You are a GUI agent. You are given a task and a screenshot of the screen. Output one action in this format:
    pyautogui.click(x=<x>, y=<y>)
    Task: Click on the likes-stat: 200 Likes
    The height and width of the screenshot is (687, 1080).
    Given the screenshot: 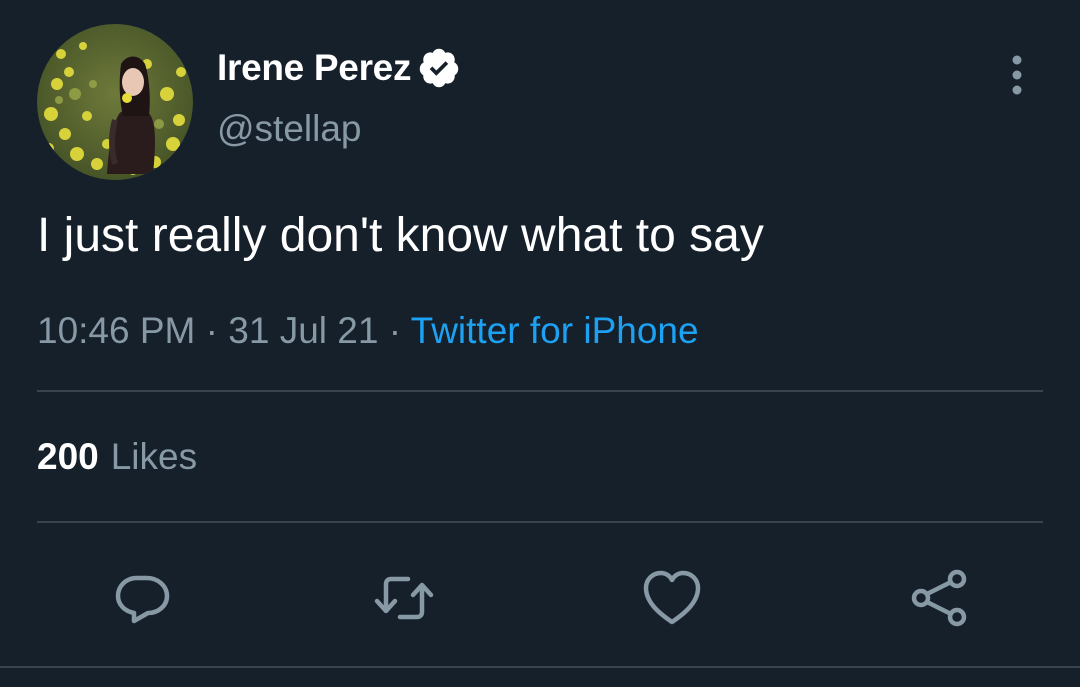 What is the action you would take?
    pyautogui.click(x=117, y=457)
    